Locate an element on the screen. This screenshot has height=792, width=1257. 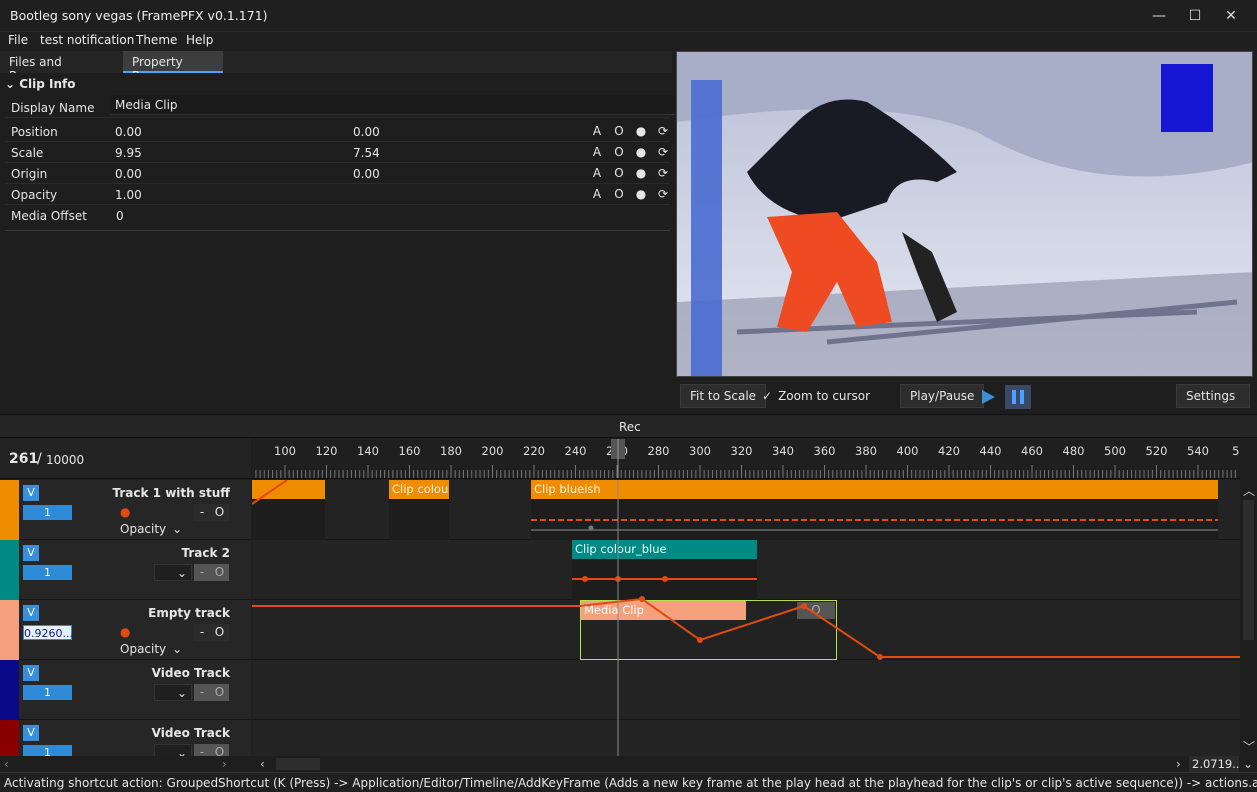
vertical-scrollbar: ︿ ﹀ is located at coordinates (1248, 618).